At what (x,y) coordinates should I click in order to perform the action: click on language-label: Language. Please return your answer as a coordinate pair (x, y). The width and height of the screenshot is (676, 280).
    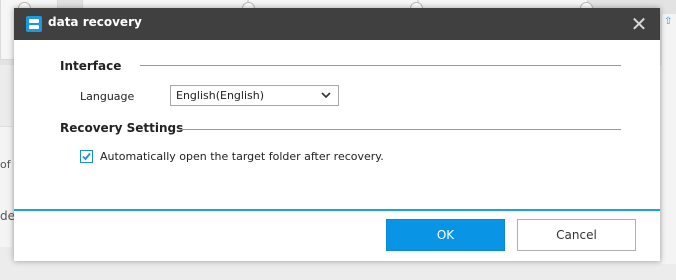
    Looking at the image, I should click on (107, 96).